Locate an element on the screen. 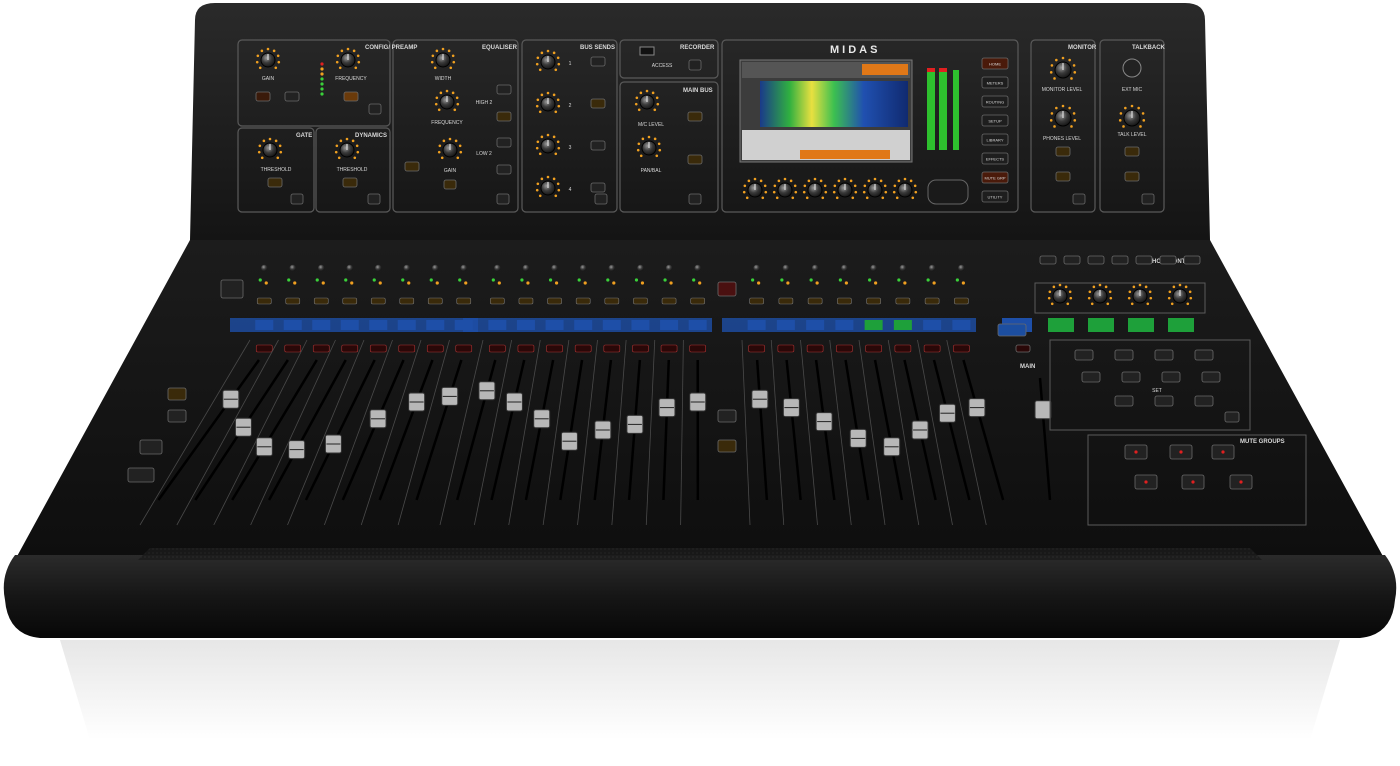 The image size is (1400, 766). channel-21-solo-button is located at coordinates (874, 301).